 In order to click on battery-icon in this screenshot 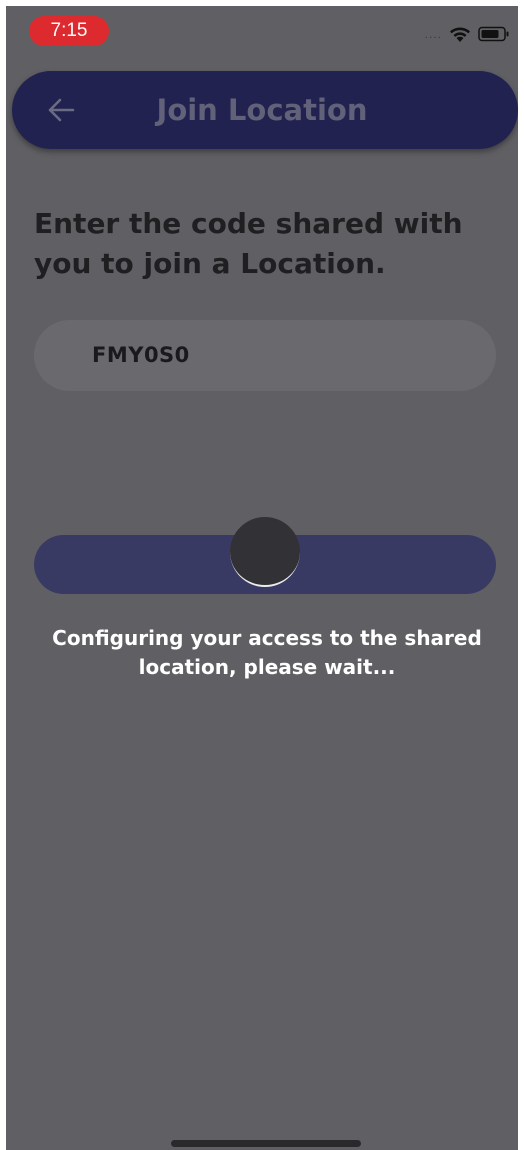, I will do `click(494, 34)`.